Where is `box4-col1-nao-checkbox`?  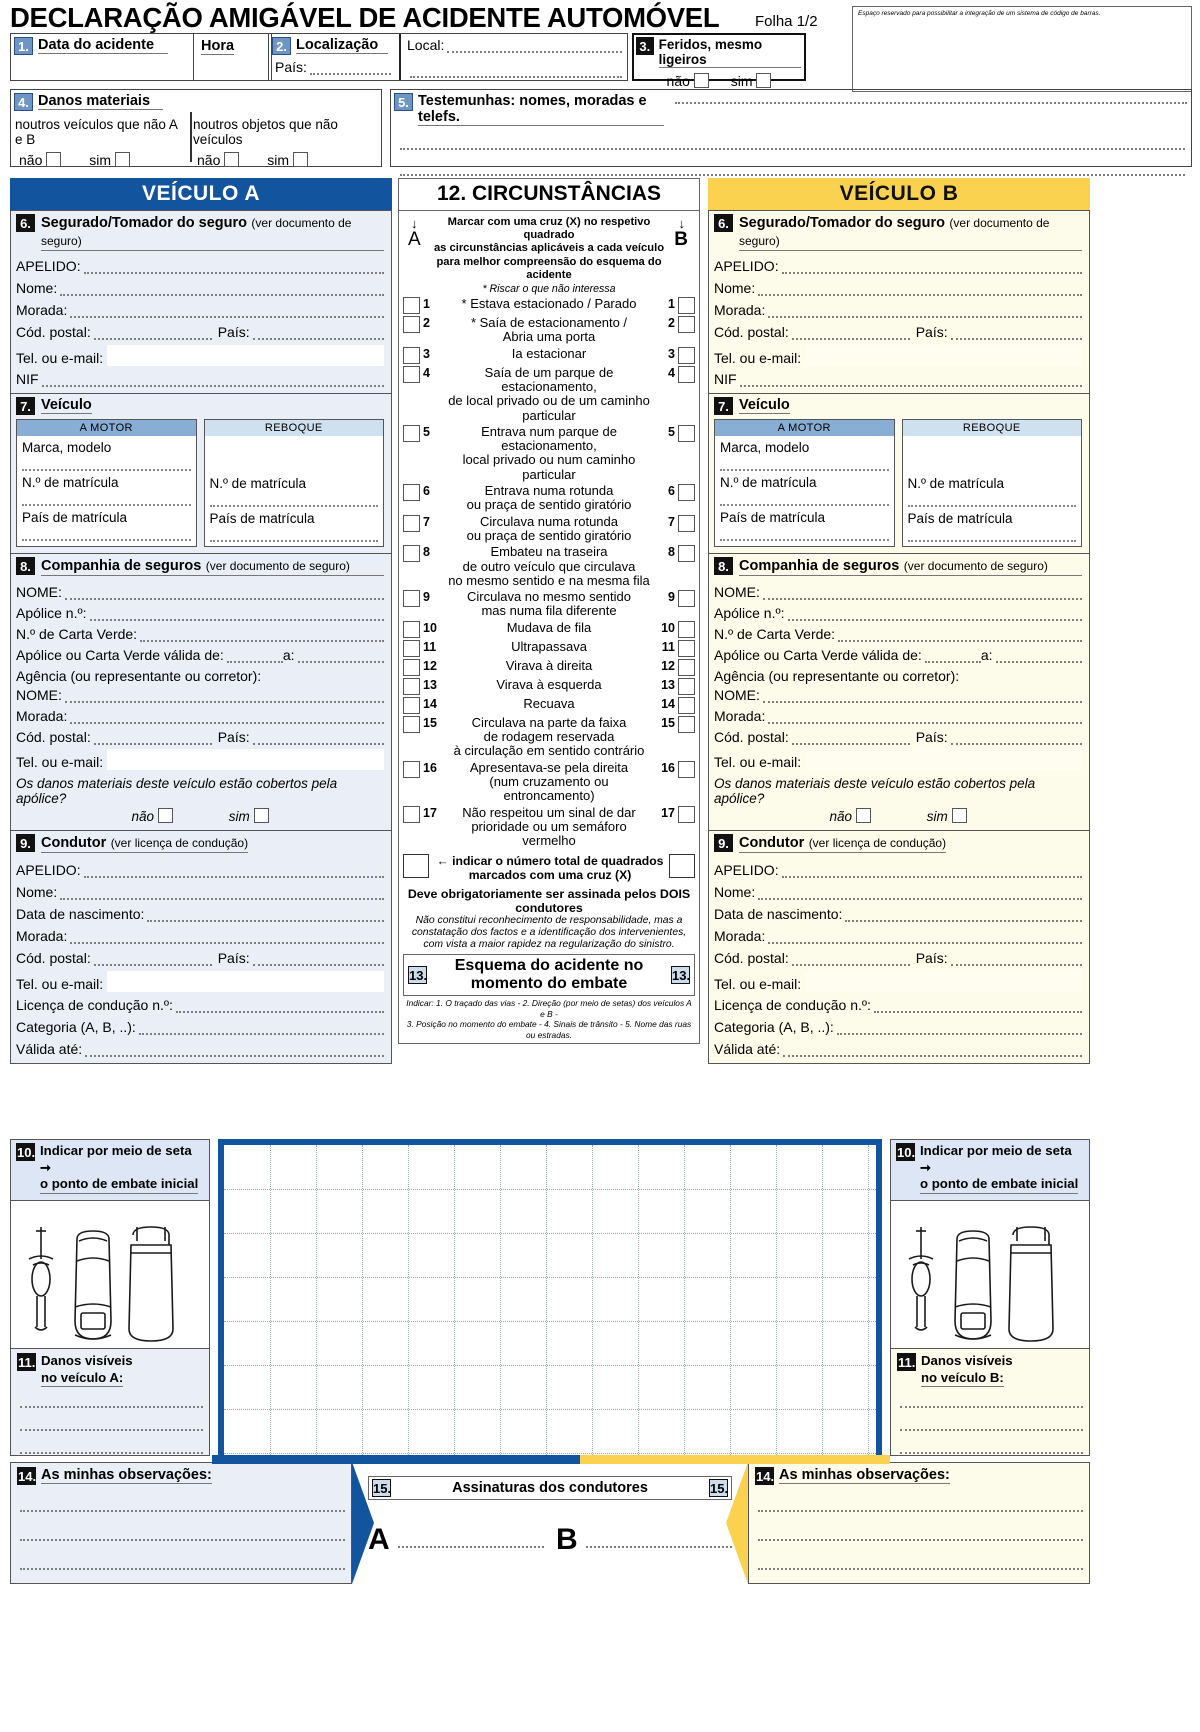 box4-col1-nao-checkbox is located at coordinates (54, 159).